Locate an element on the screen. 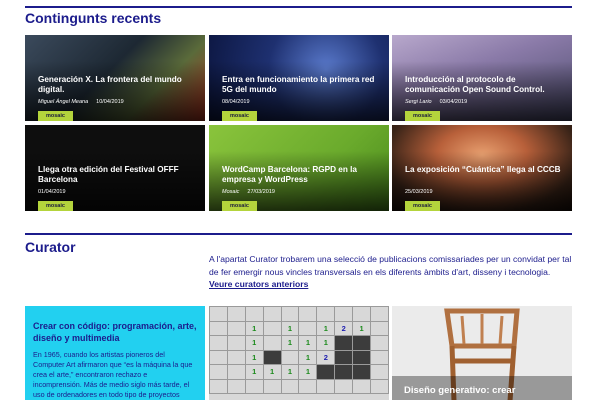  card-date: 01/04/2019 is located at coordinates (52, 192).